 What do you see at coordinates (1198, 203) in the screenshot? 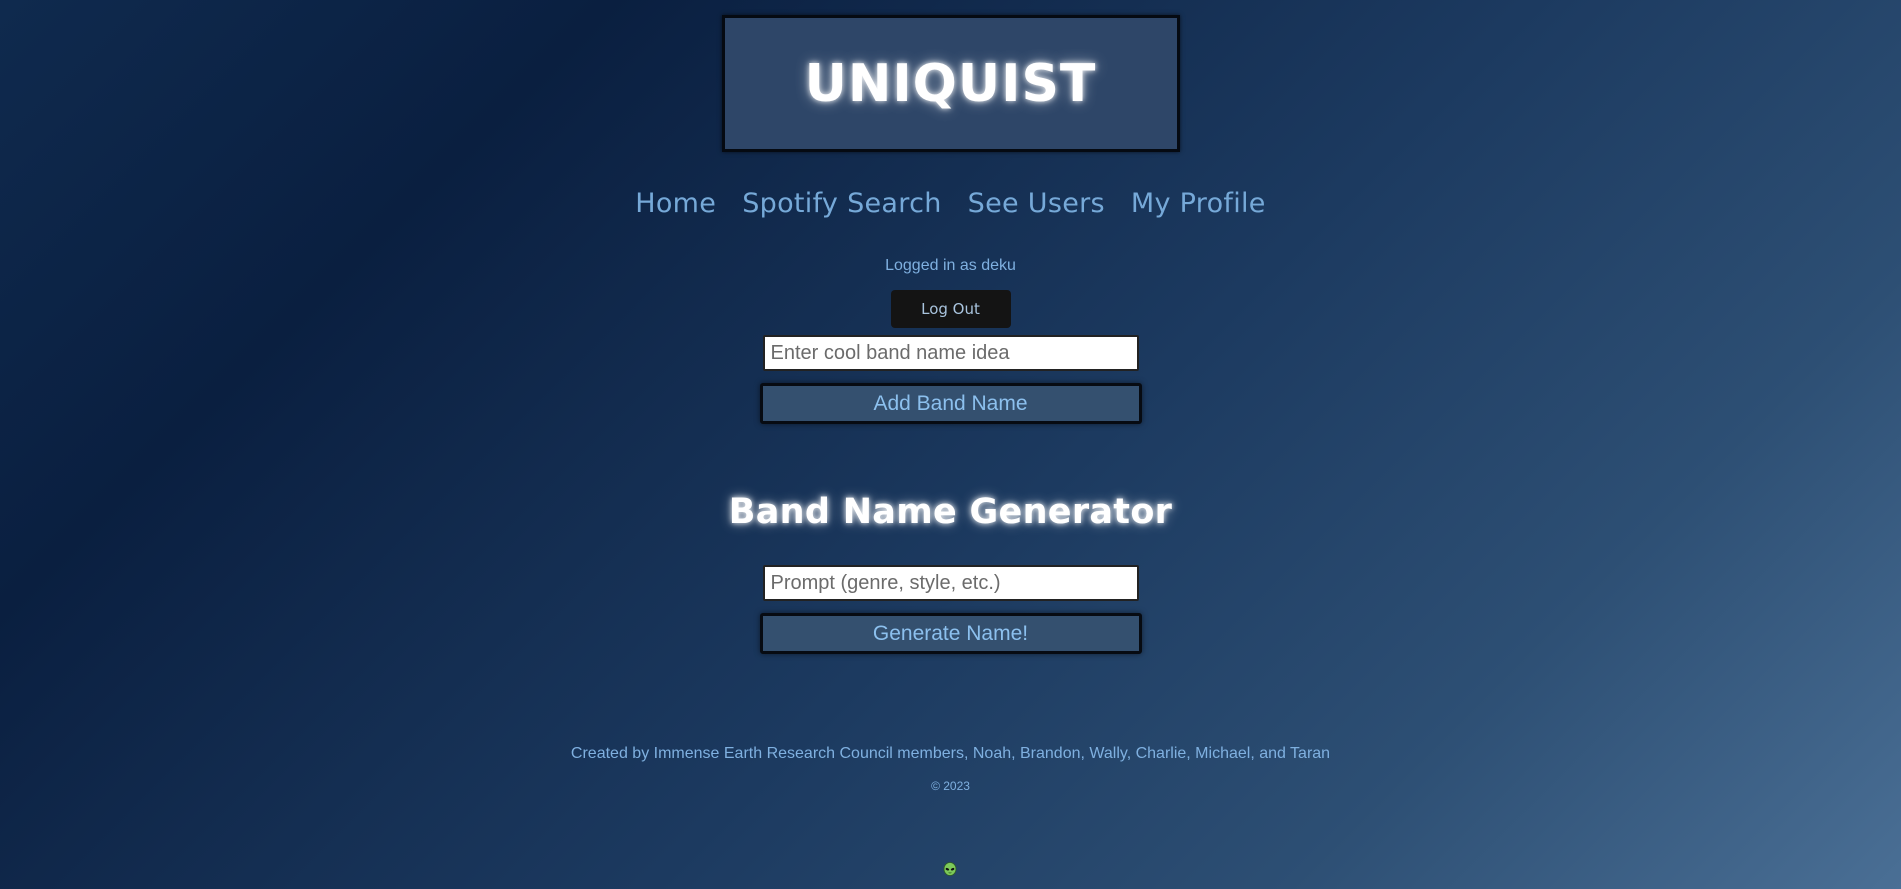
I see `nav-my-profile-link: My Profile` at bounding box center [1198, 203].